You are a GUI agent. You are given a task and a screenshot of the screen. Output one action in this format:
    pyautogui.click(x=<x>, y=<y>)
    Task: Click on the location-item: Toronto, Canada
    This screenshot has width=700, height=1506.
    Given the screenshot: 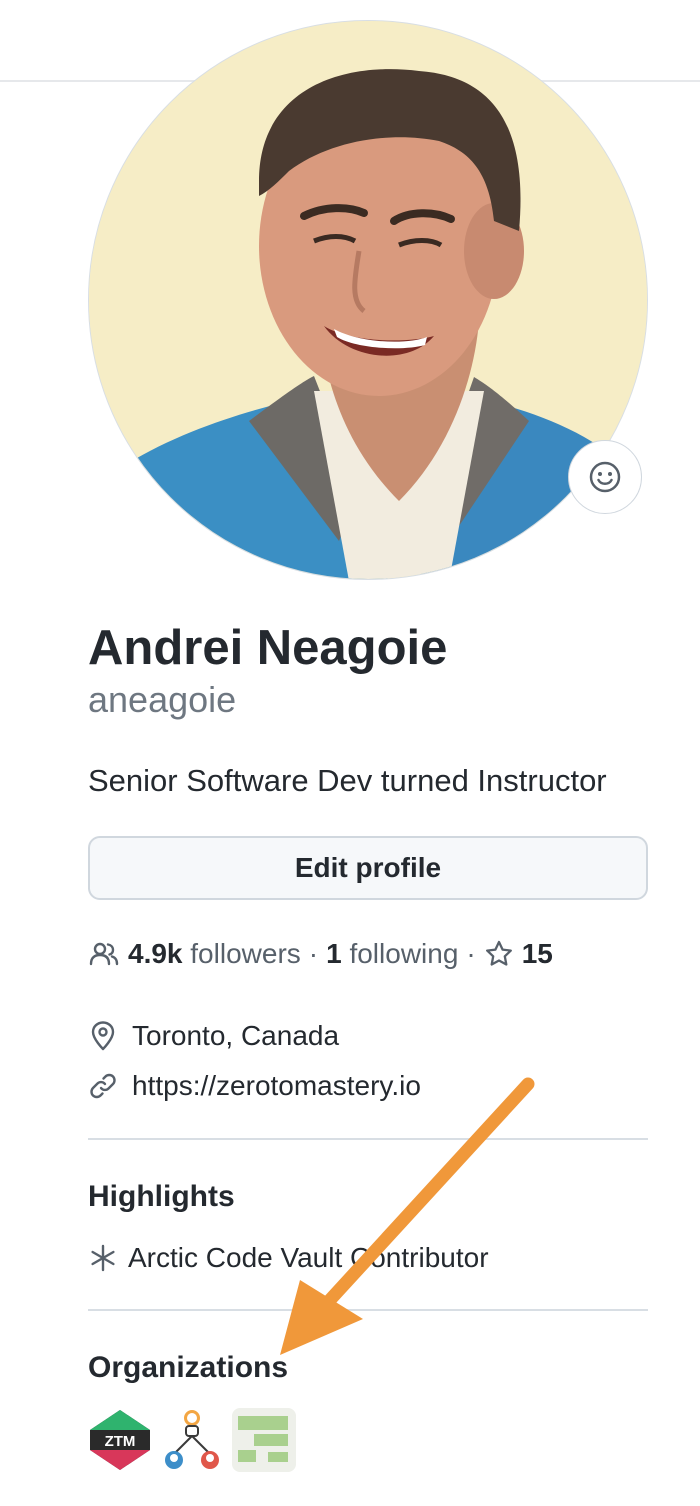 What is the action you would take?
    pyautogui.click(x=213, y=1036)
    